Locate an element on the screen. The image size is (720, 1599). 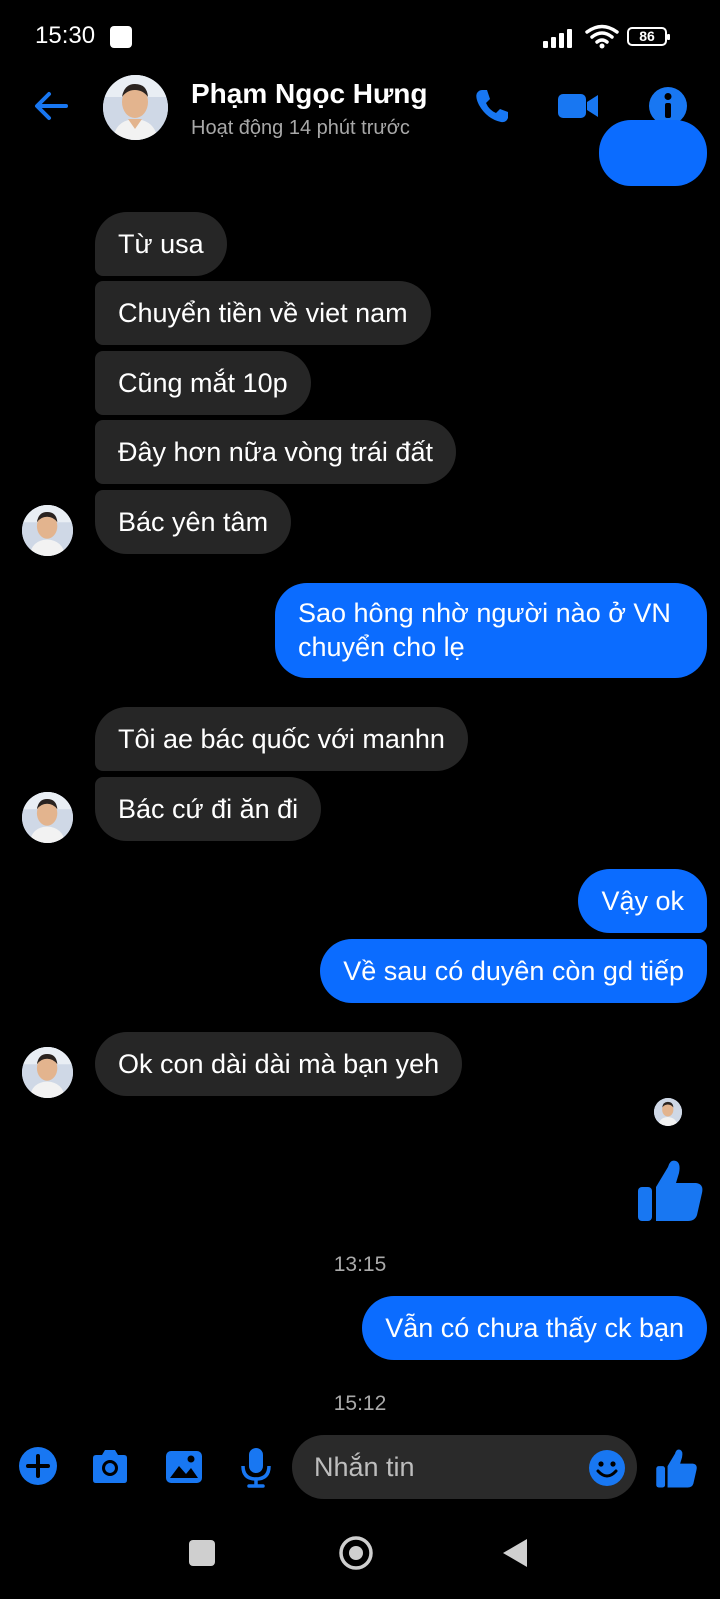
recent-apps-button is located at coordinates (202, 1553).